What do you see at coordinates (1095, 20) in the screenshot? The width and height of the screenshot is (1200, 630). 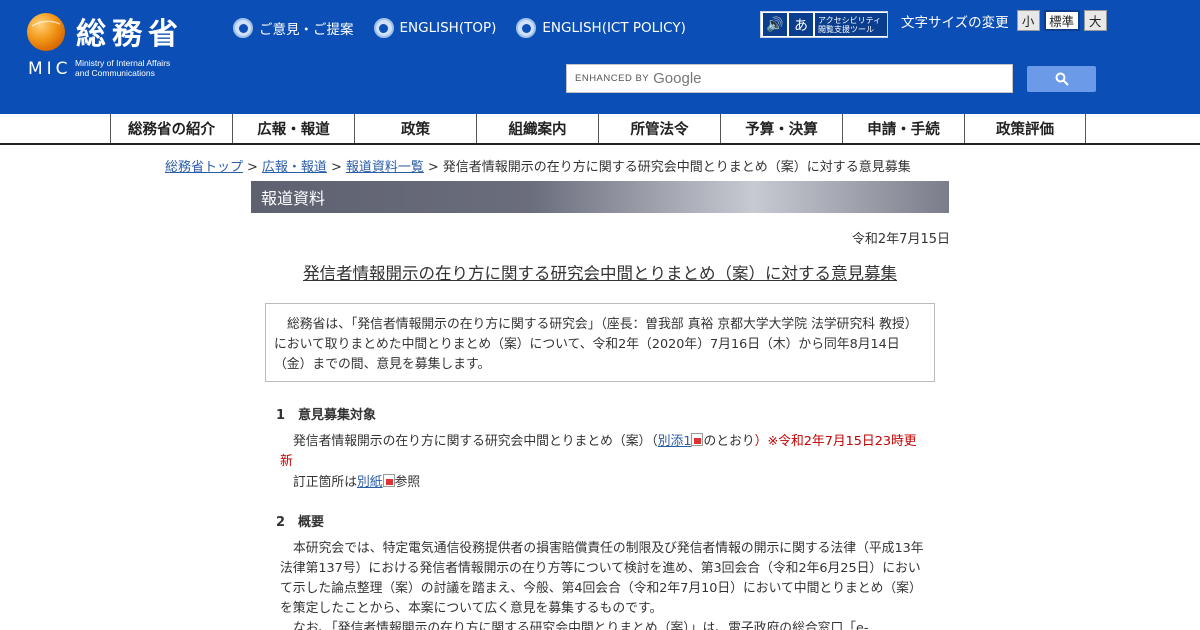 I see `font-large-button: 大` at bounding box center [1095, 20].